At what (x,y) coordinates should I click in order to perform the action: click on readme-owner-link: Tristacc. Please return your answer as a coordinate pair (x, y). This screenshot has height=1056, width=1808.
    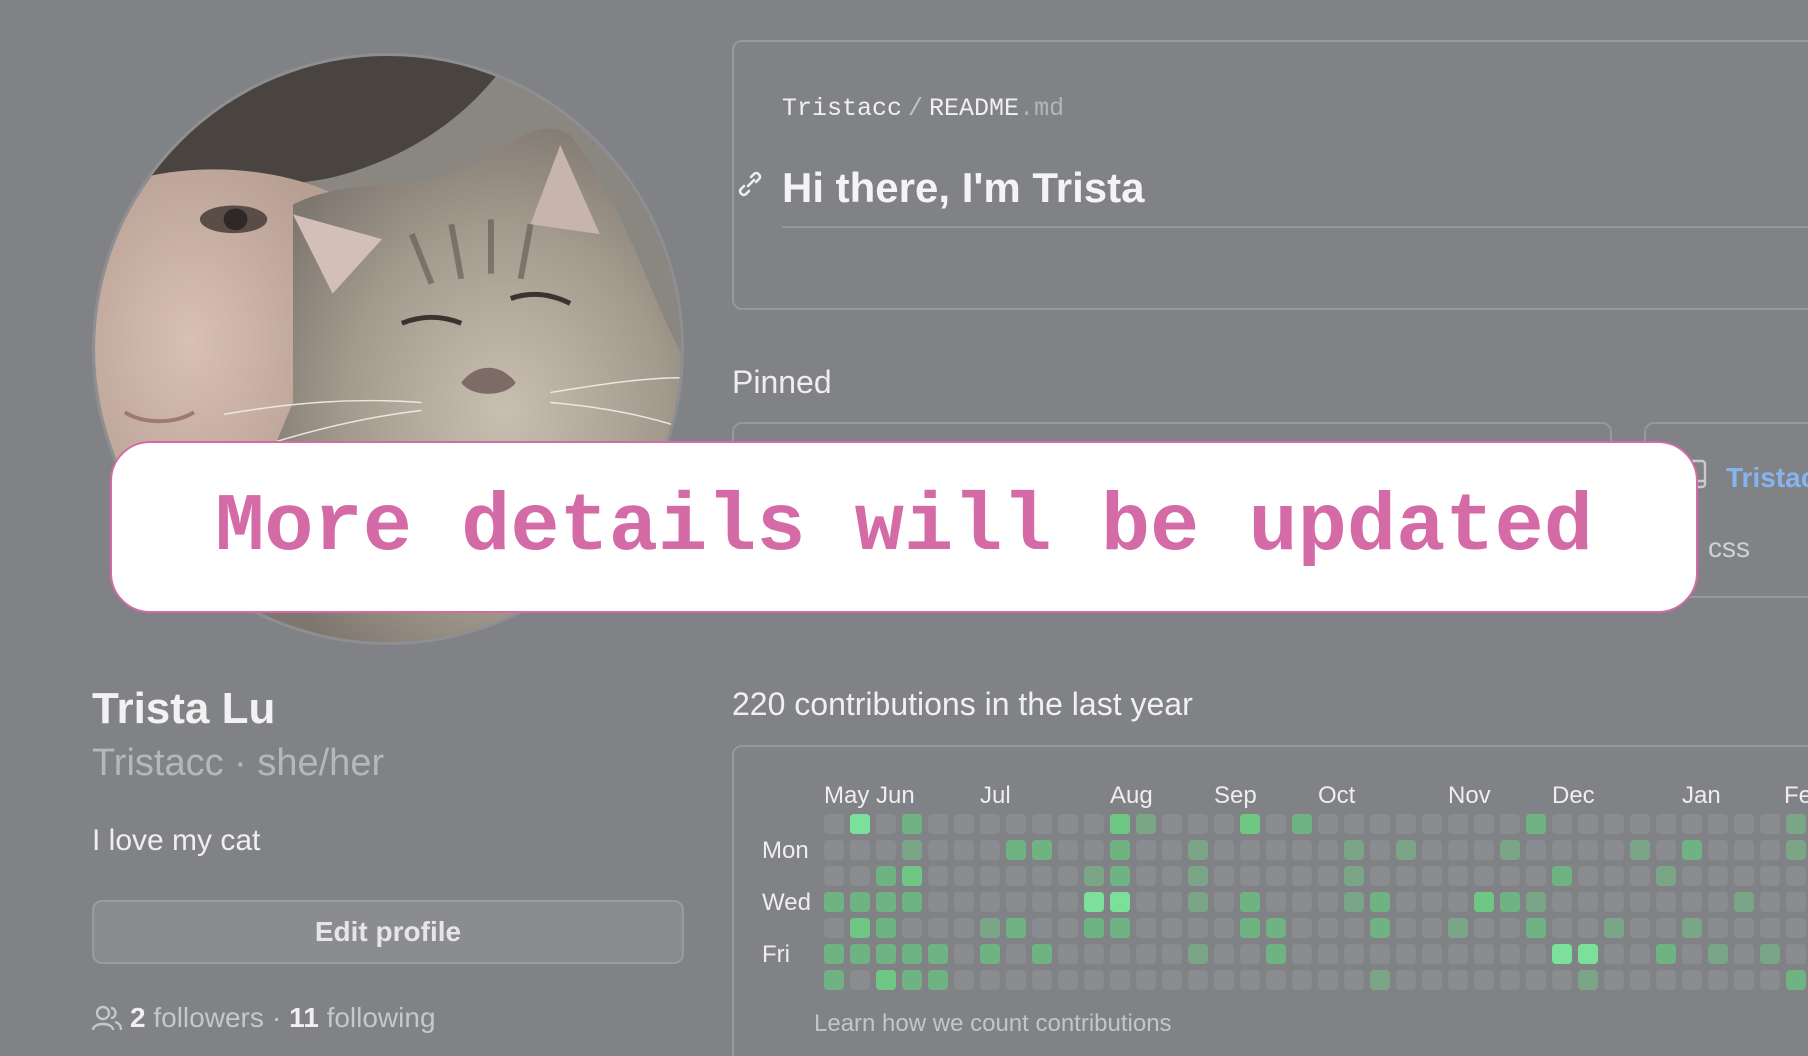
    Looking at the image, I should click on (842, 108).